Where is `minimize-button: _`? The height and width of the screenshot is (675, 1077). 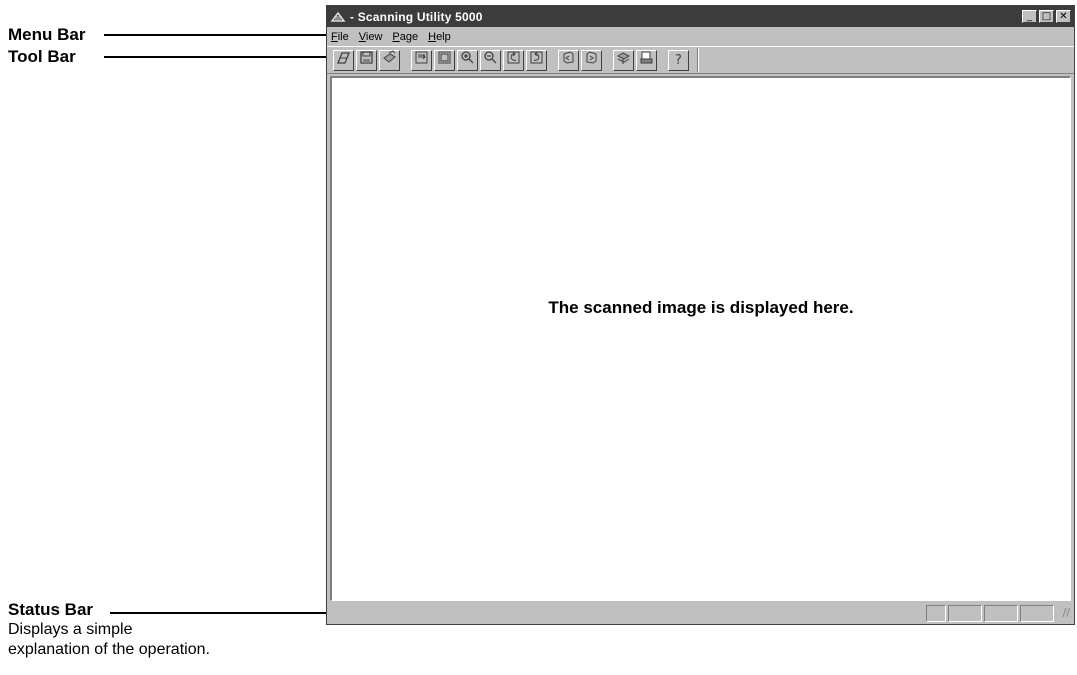
minimize-button: _ is located at coordinates (1029, 16).